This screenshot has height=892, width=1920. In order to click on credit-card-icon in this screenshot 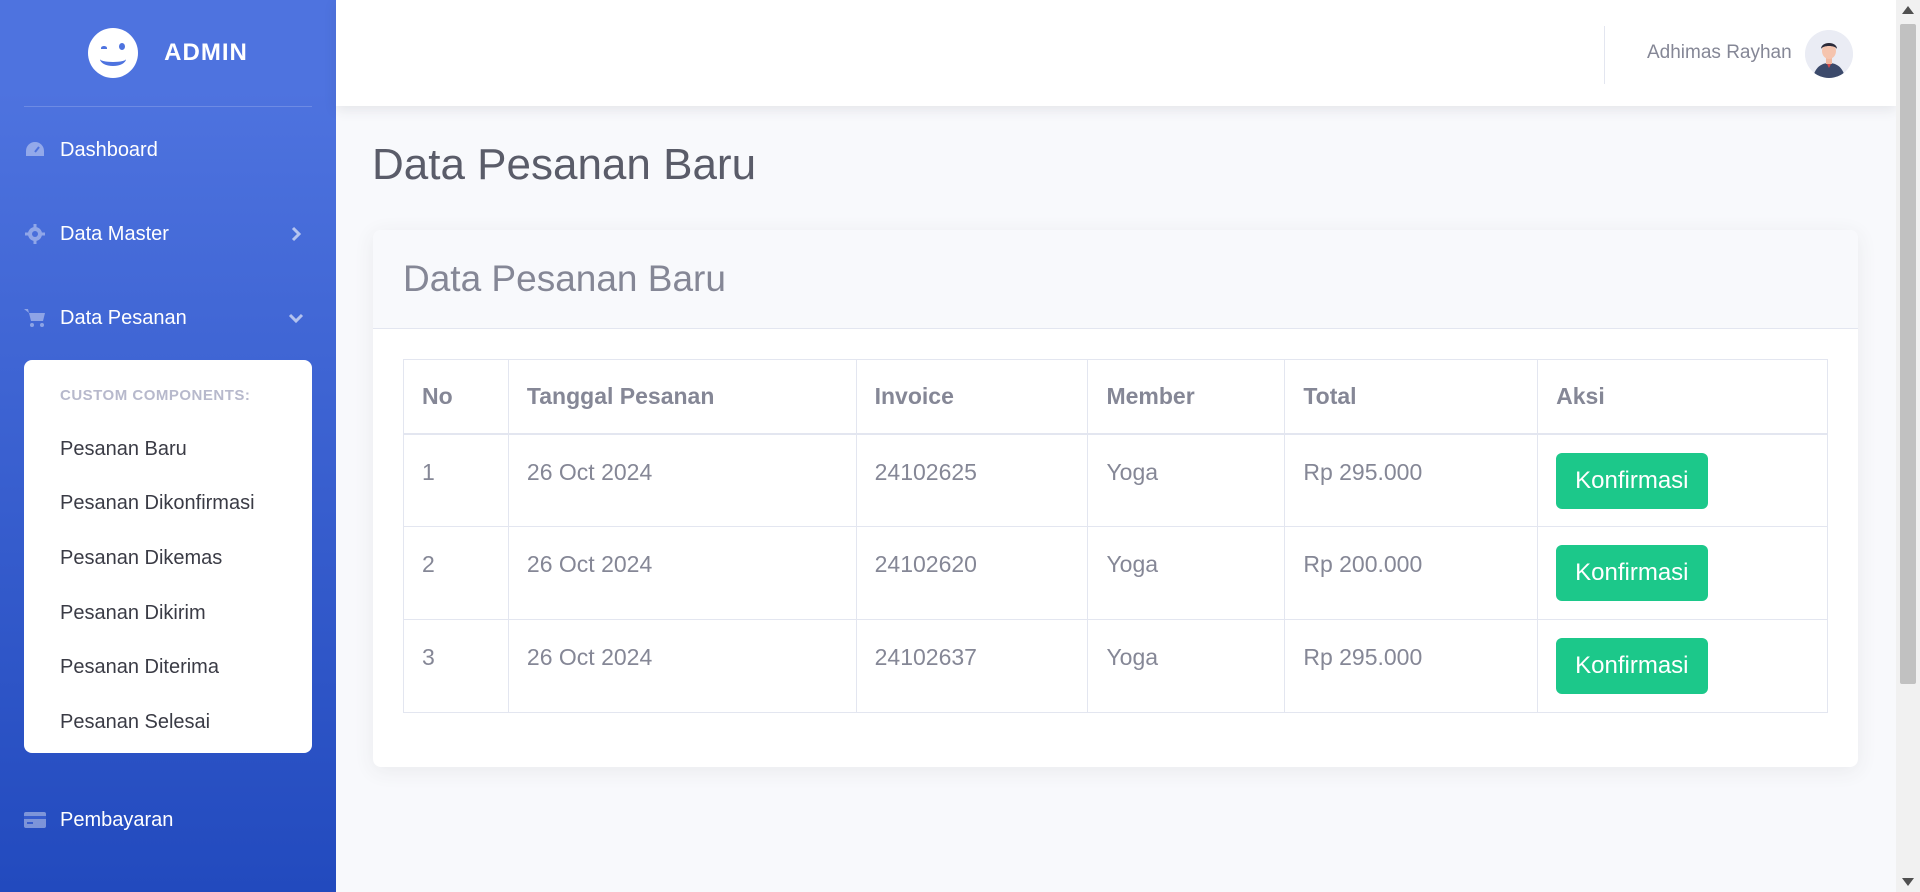, I will do `click(35, 820)`.